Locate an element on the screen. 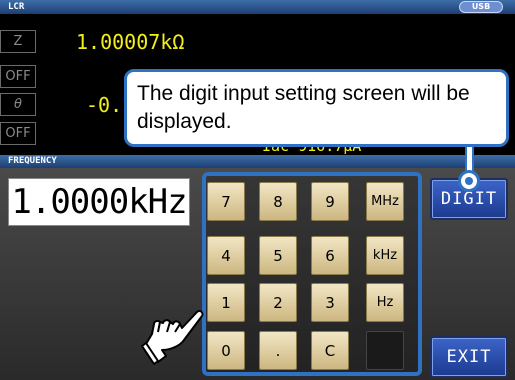 The image size is (515, 380). key-5: 5 is located at coordinates (278, 255).